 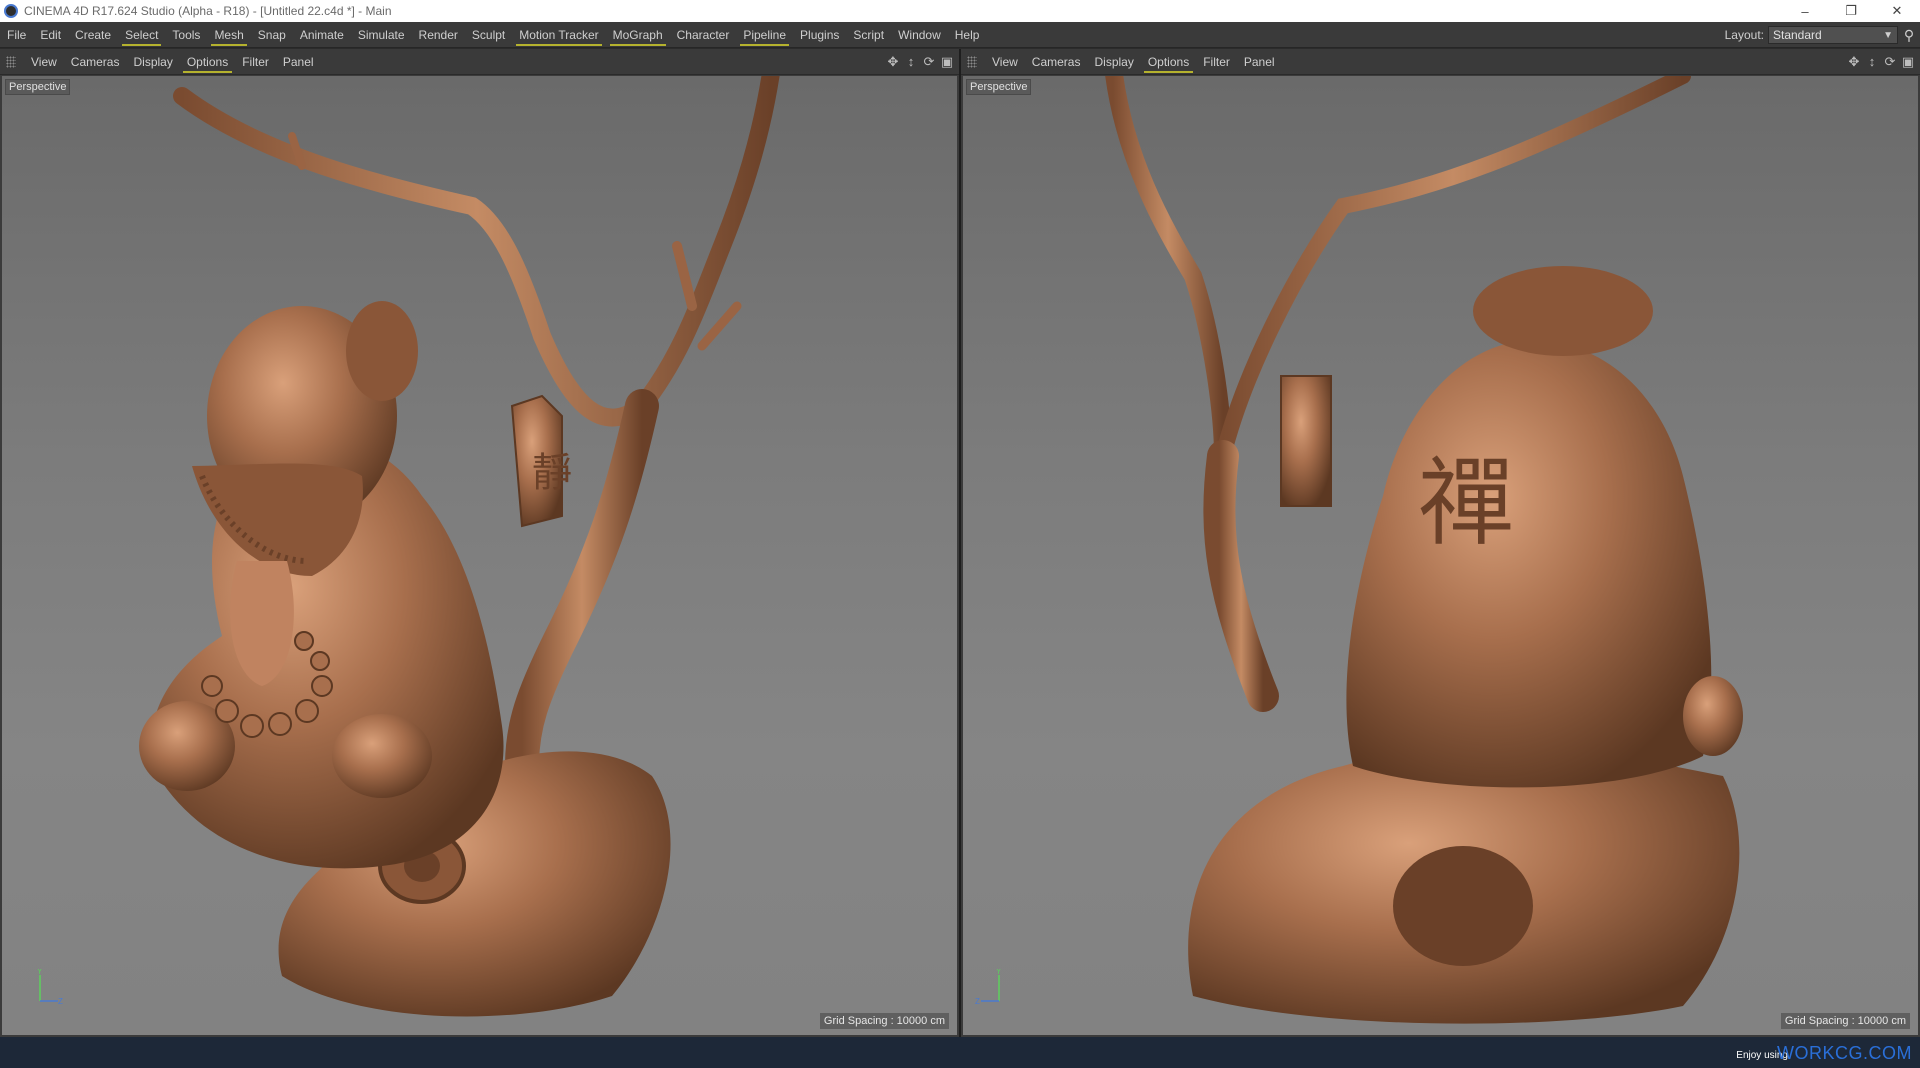 What do you see at coordinates (322, 35) in the screenshot?
I see `menu-animate: Animate` at bounding box center [322, 35].